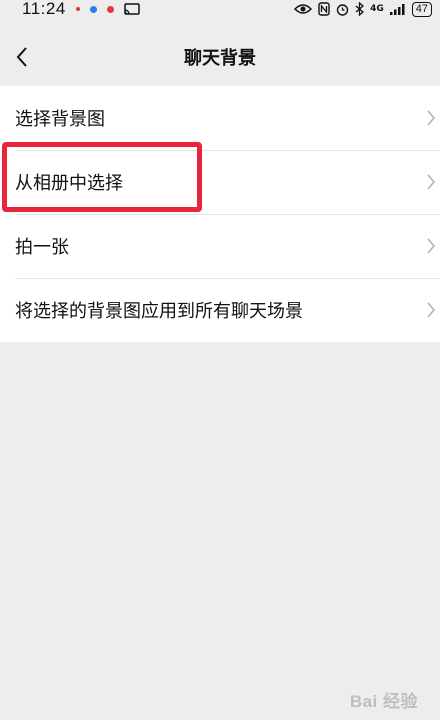 This screenshot has height=720, width=440. Describe the element at coordinates (220, 246) in the screenshot. I see `list-item-take-photo: 拍一张` at that location.